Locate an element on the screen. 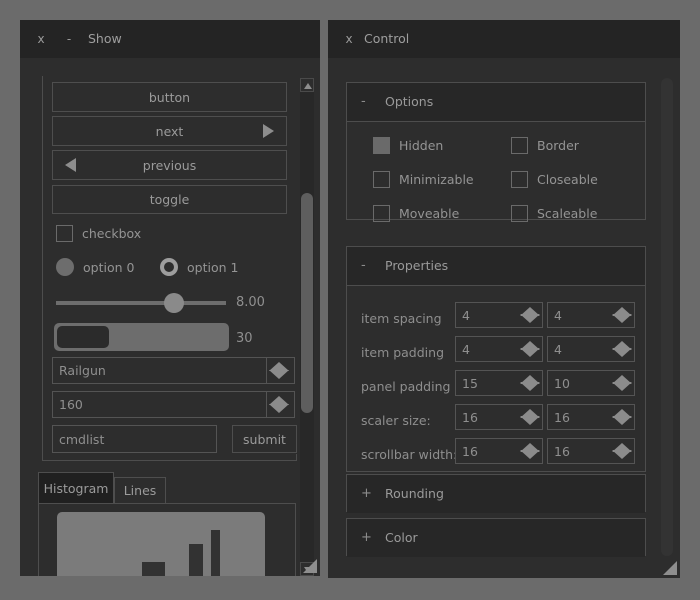 This screenshot has height=600, width=700. property-scaler-size-x: 16 is located at coordinates (499, 417).